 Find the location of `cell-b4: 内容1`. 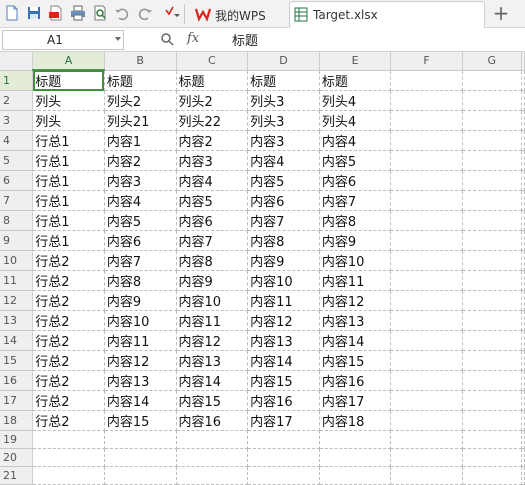

cell-b4: 内容1 is located at coordinates (140, 140).